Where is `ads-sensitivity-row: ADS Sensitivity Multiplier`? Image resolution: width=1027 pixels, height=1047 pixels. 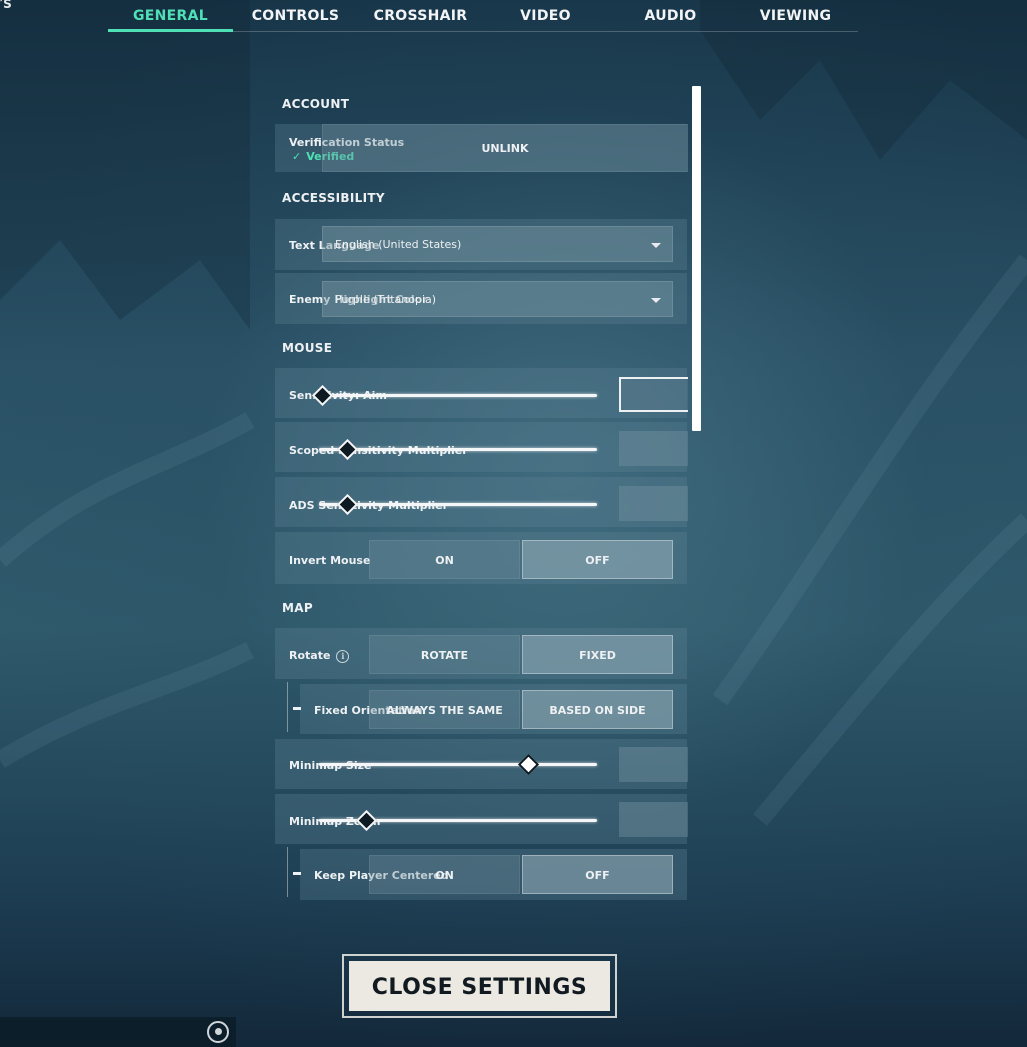
ads-sensitivity-row: ADS Sensitivity Multiplier is located at coordinates (481, 502).